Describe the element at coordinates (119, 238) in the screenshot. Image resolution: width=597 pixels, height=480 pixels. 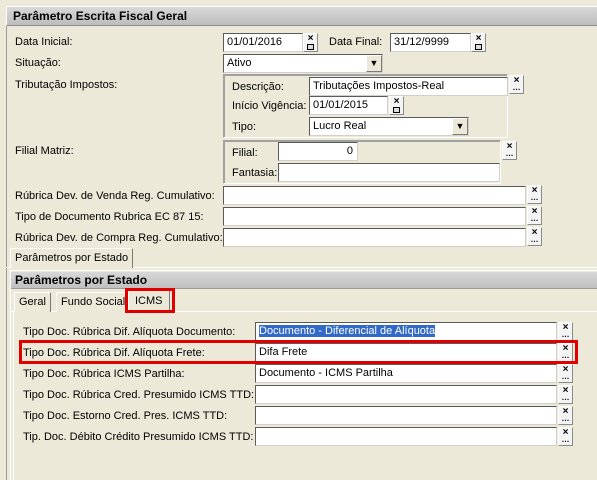
I see `rubrica-compra-label: Rúbrica Dev. de Compra Reg. Cumulativo:` at that location.